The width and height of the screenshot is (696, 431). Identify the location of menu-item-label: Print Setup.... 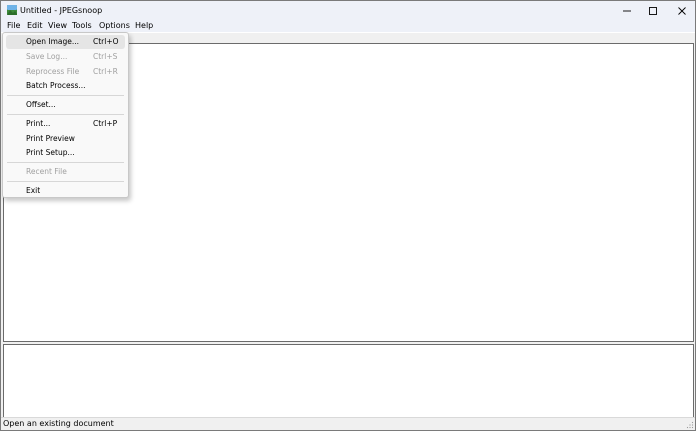
(50, 152).